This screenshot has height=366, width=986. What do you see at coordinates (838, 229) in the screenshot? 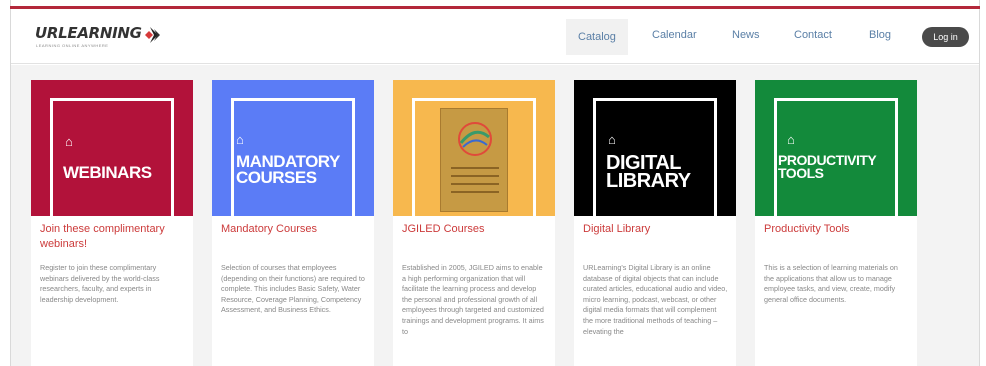
I see `card-title: Productivity Tools` at bounding box center [838, 229].